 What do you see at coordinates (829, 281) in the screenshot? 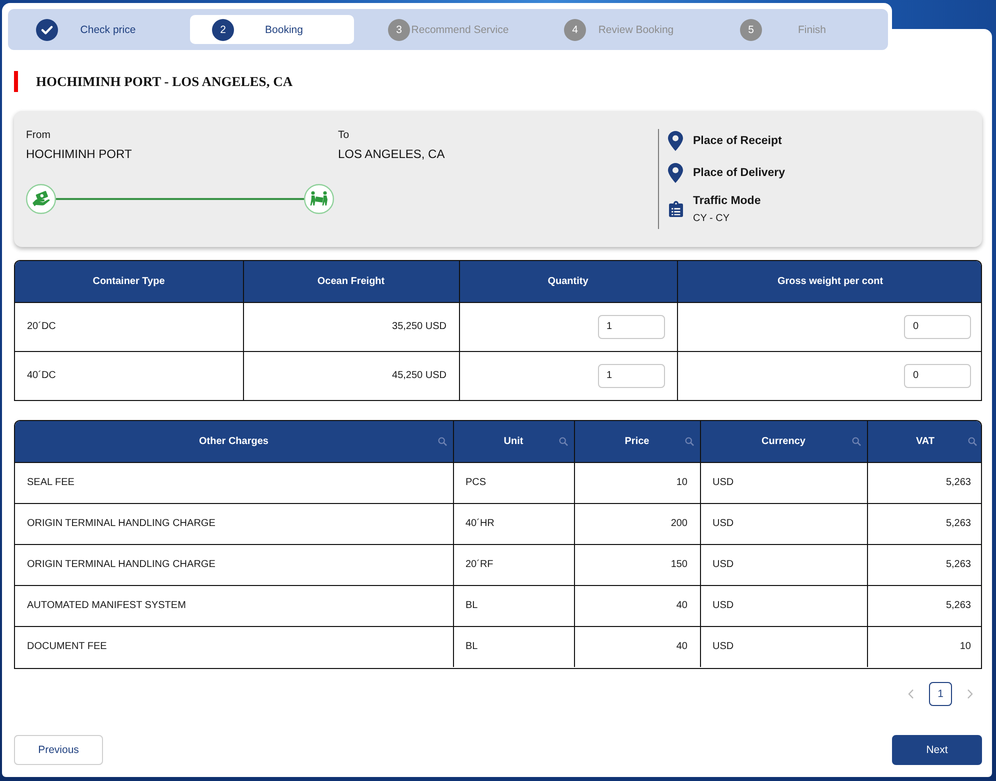
I see `column-header: Gross weight per cont` at bounding box center [829, 281].